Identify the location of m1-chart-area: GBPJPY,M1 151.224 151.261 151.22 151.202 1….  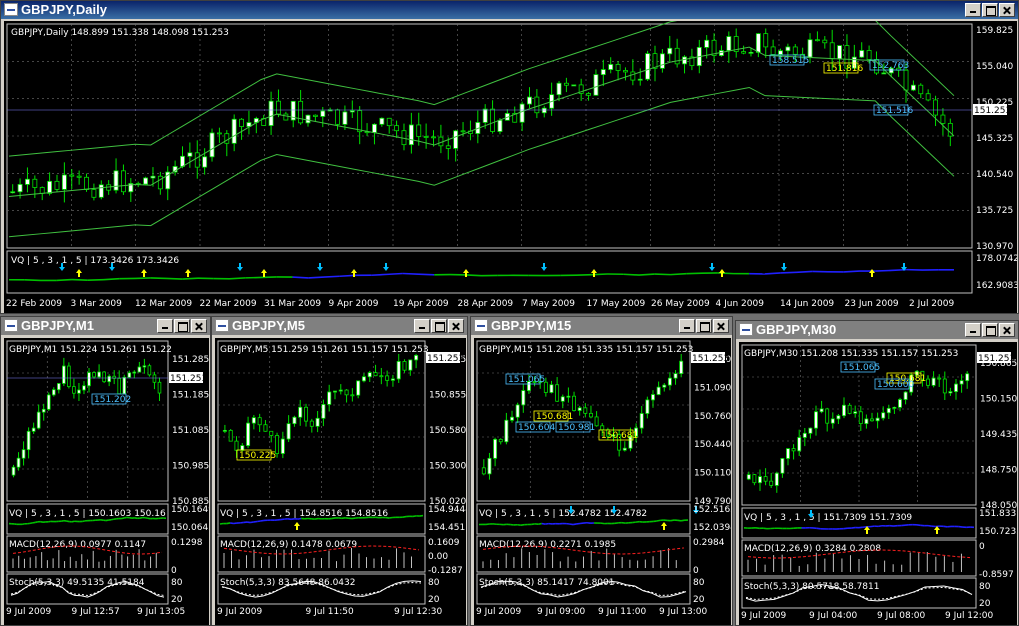
(106, 481).